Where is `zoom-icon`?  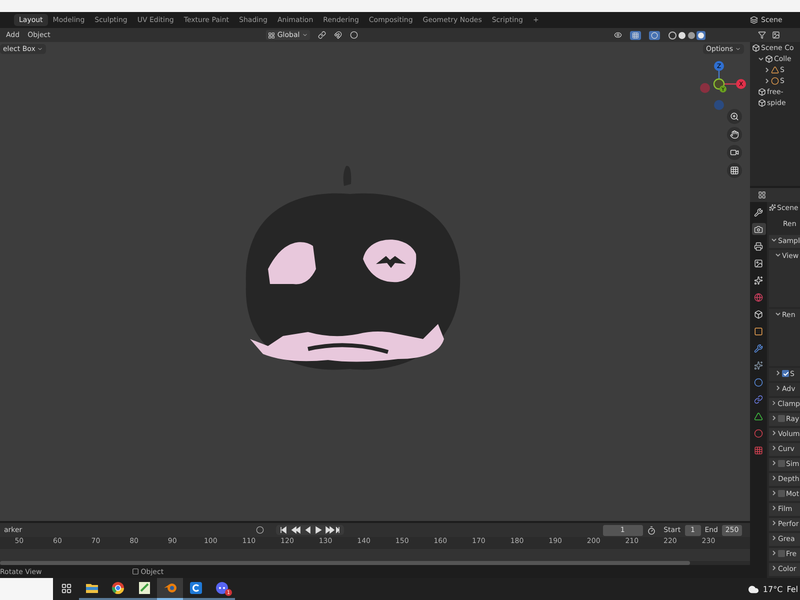 zoom-icon is located at coordinates (734, 116).